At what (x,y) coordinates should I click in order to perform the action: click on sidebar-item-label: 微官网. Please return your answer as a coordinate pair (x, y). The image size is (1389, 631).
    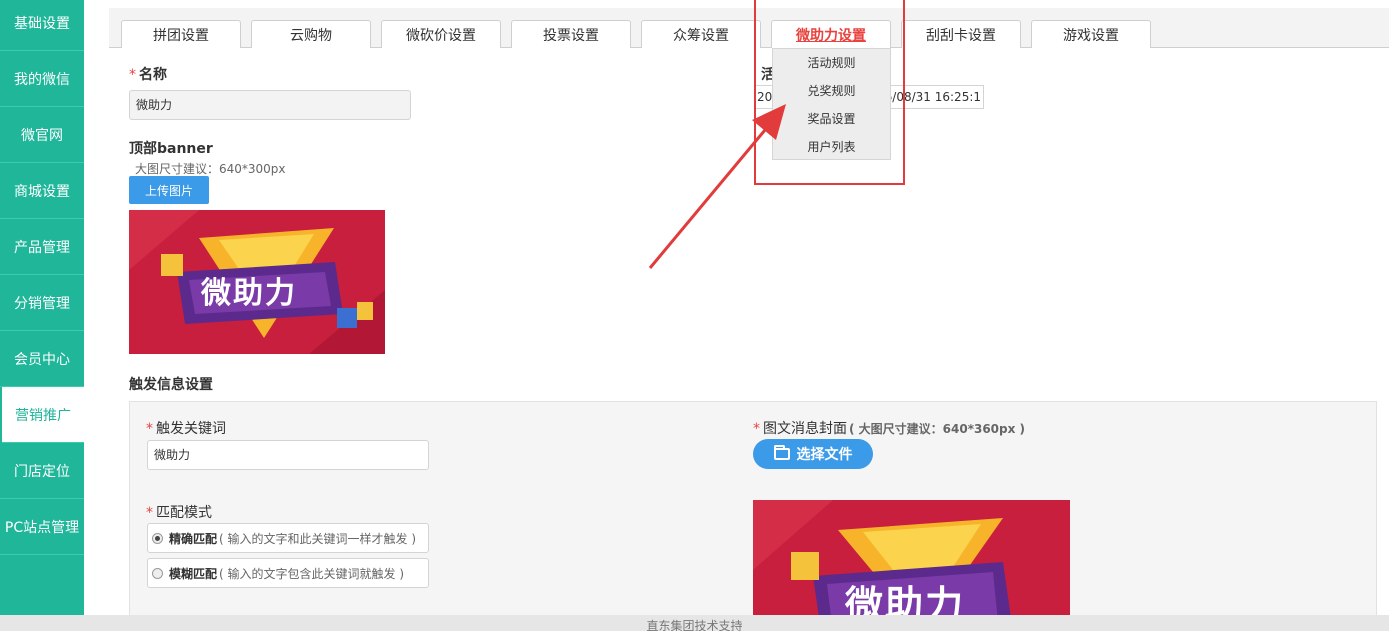
    Looking at the image, I should click on (42, 135).